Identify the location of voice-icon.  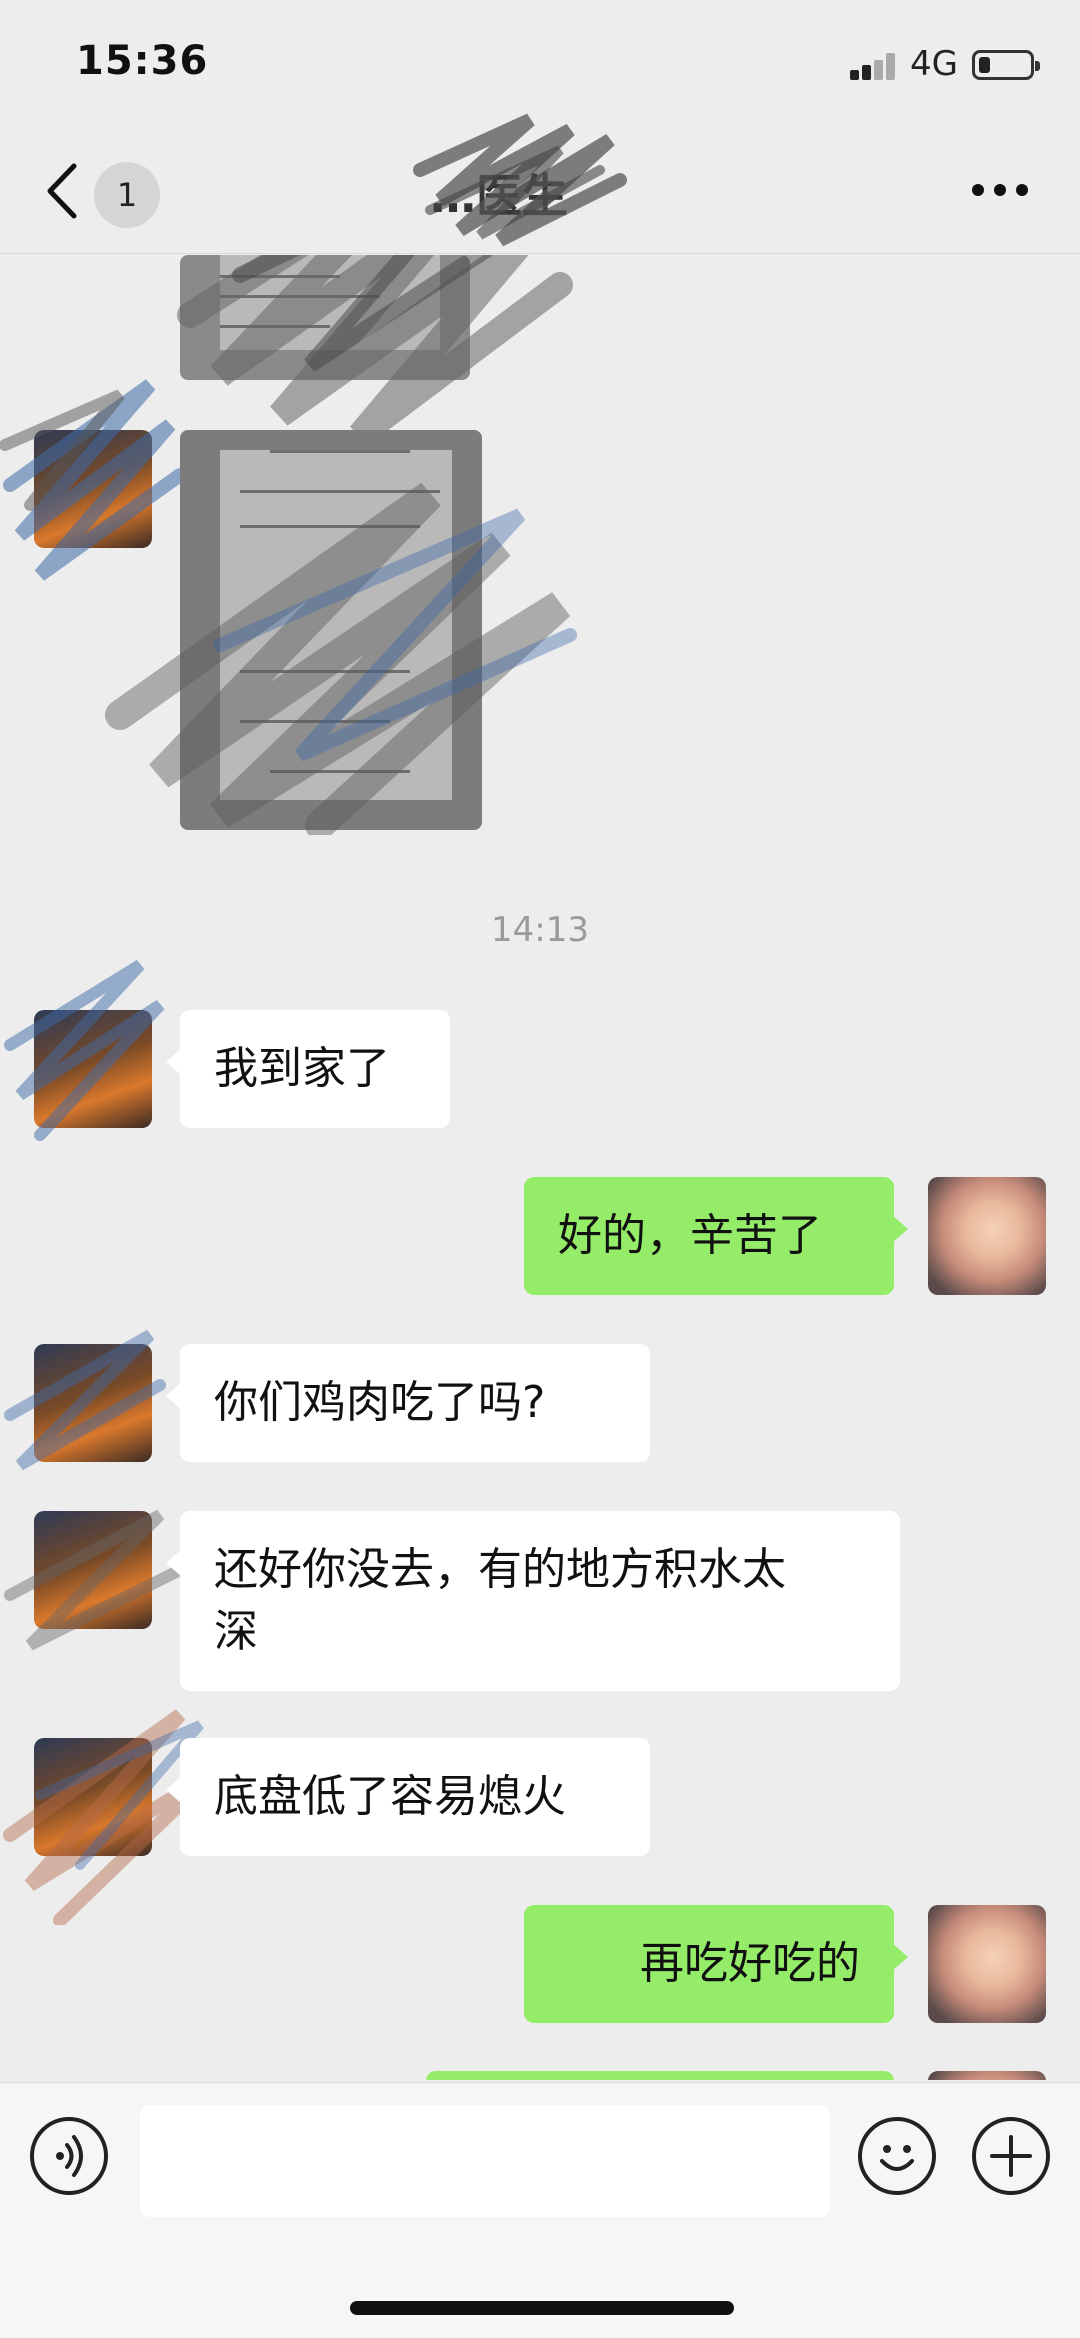
(69, 2156).